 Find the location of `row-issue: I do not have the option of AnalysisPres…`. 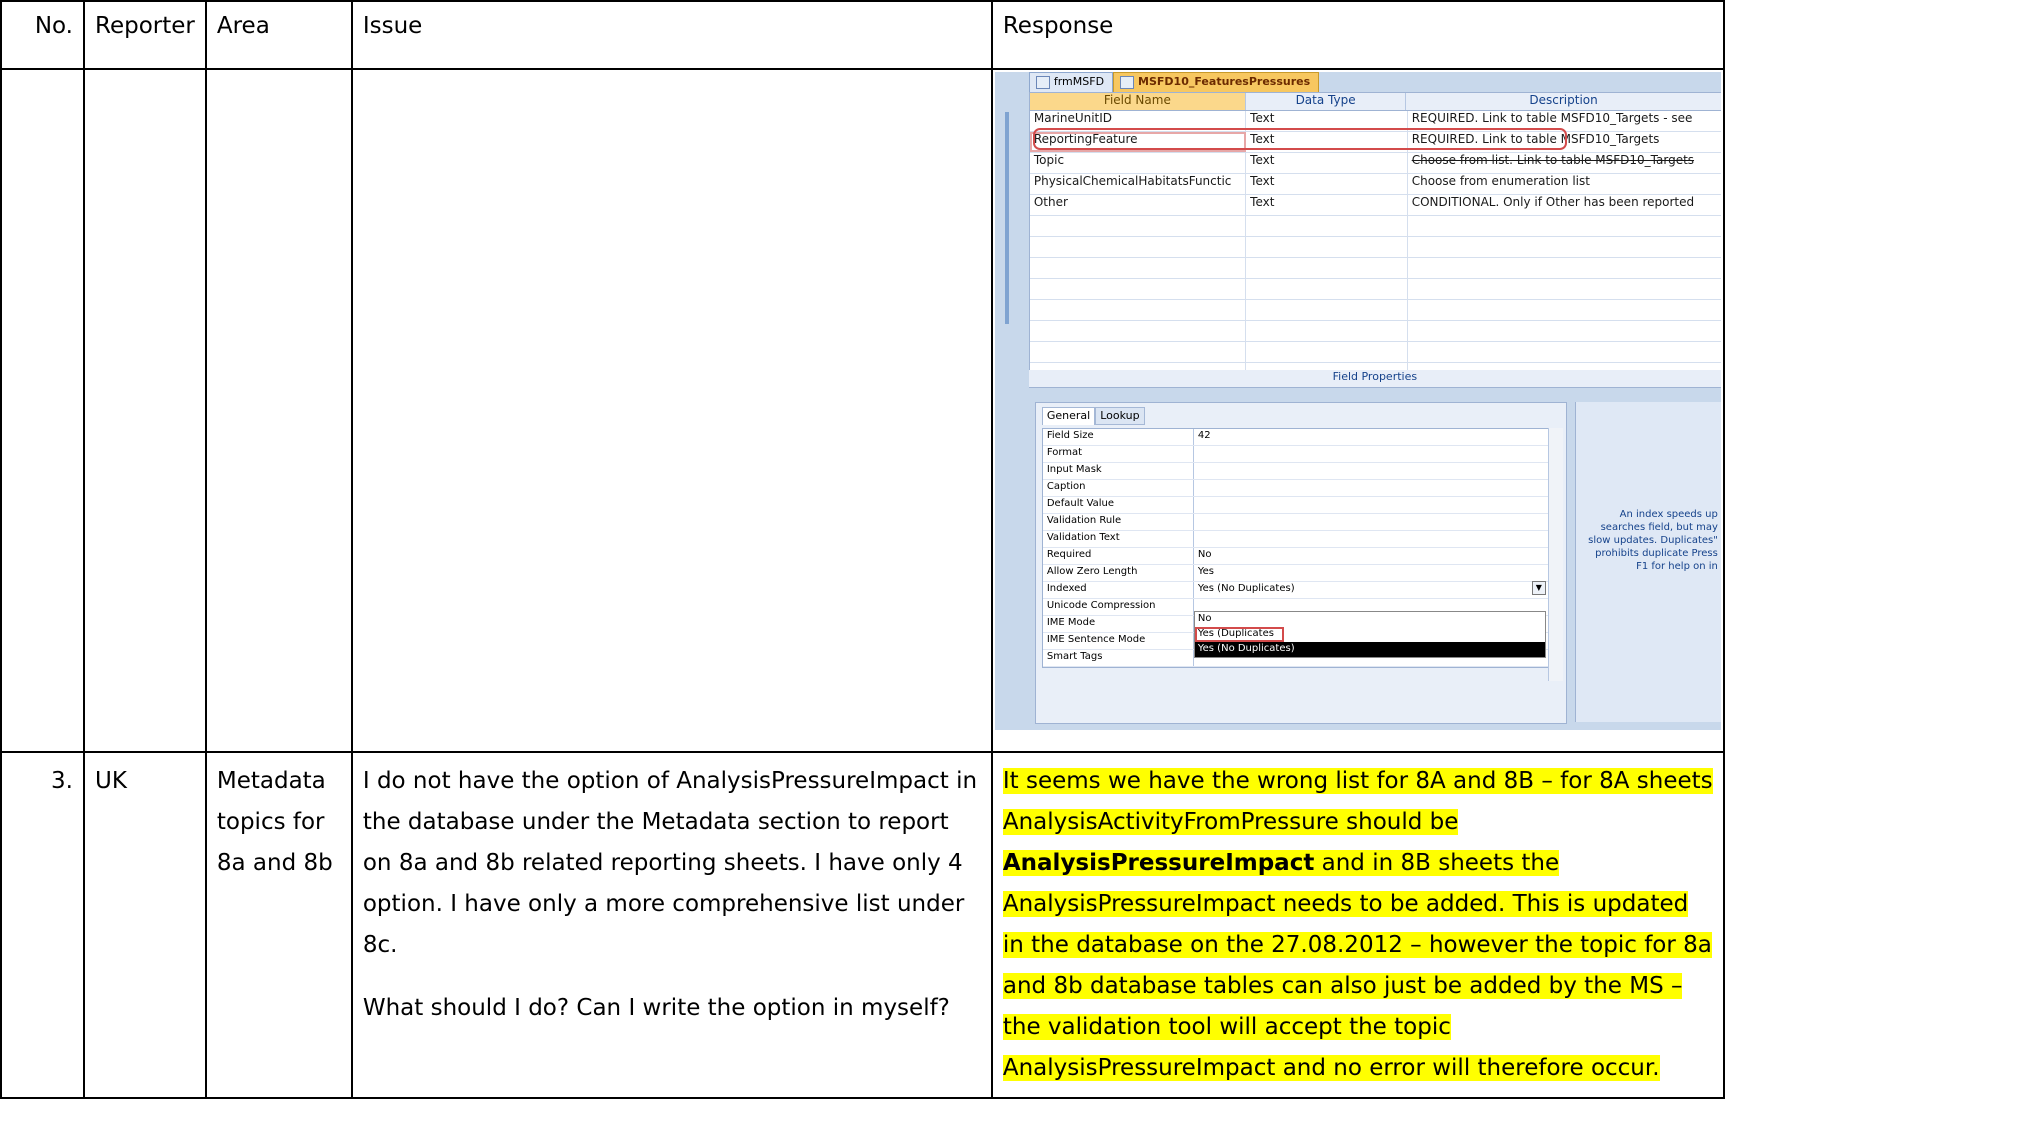

row-issue: I do not have the option of AnalysisPres… is located at coordinates (671, 925).